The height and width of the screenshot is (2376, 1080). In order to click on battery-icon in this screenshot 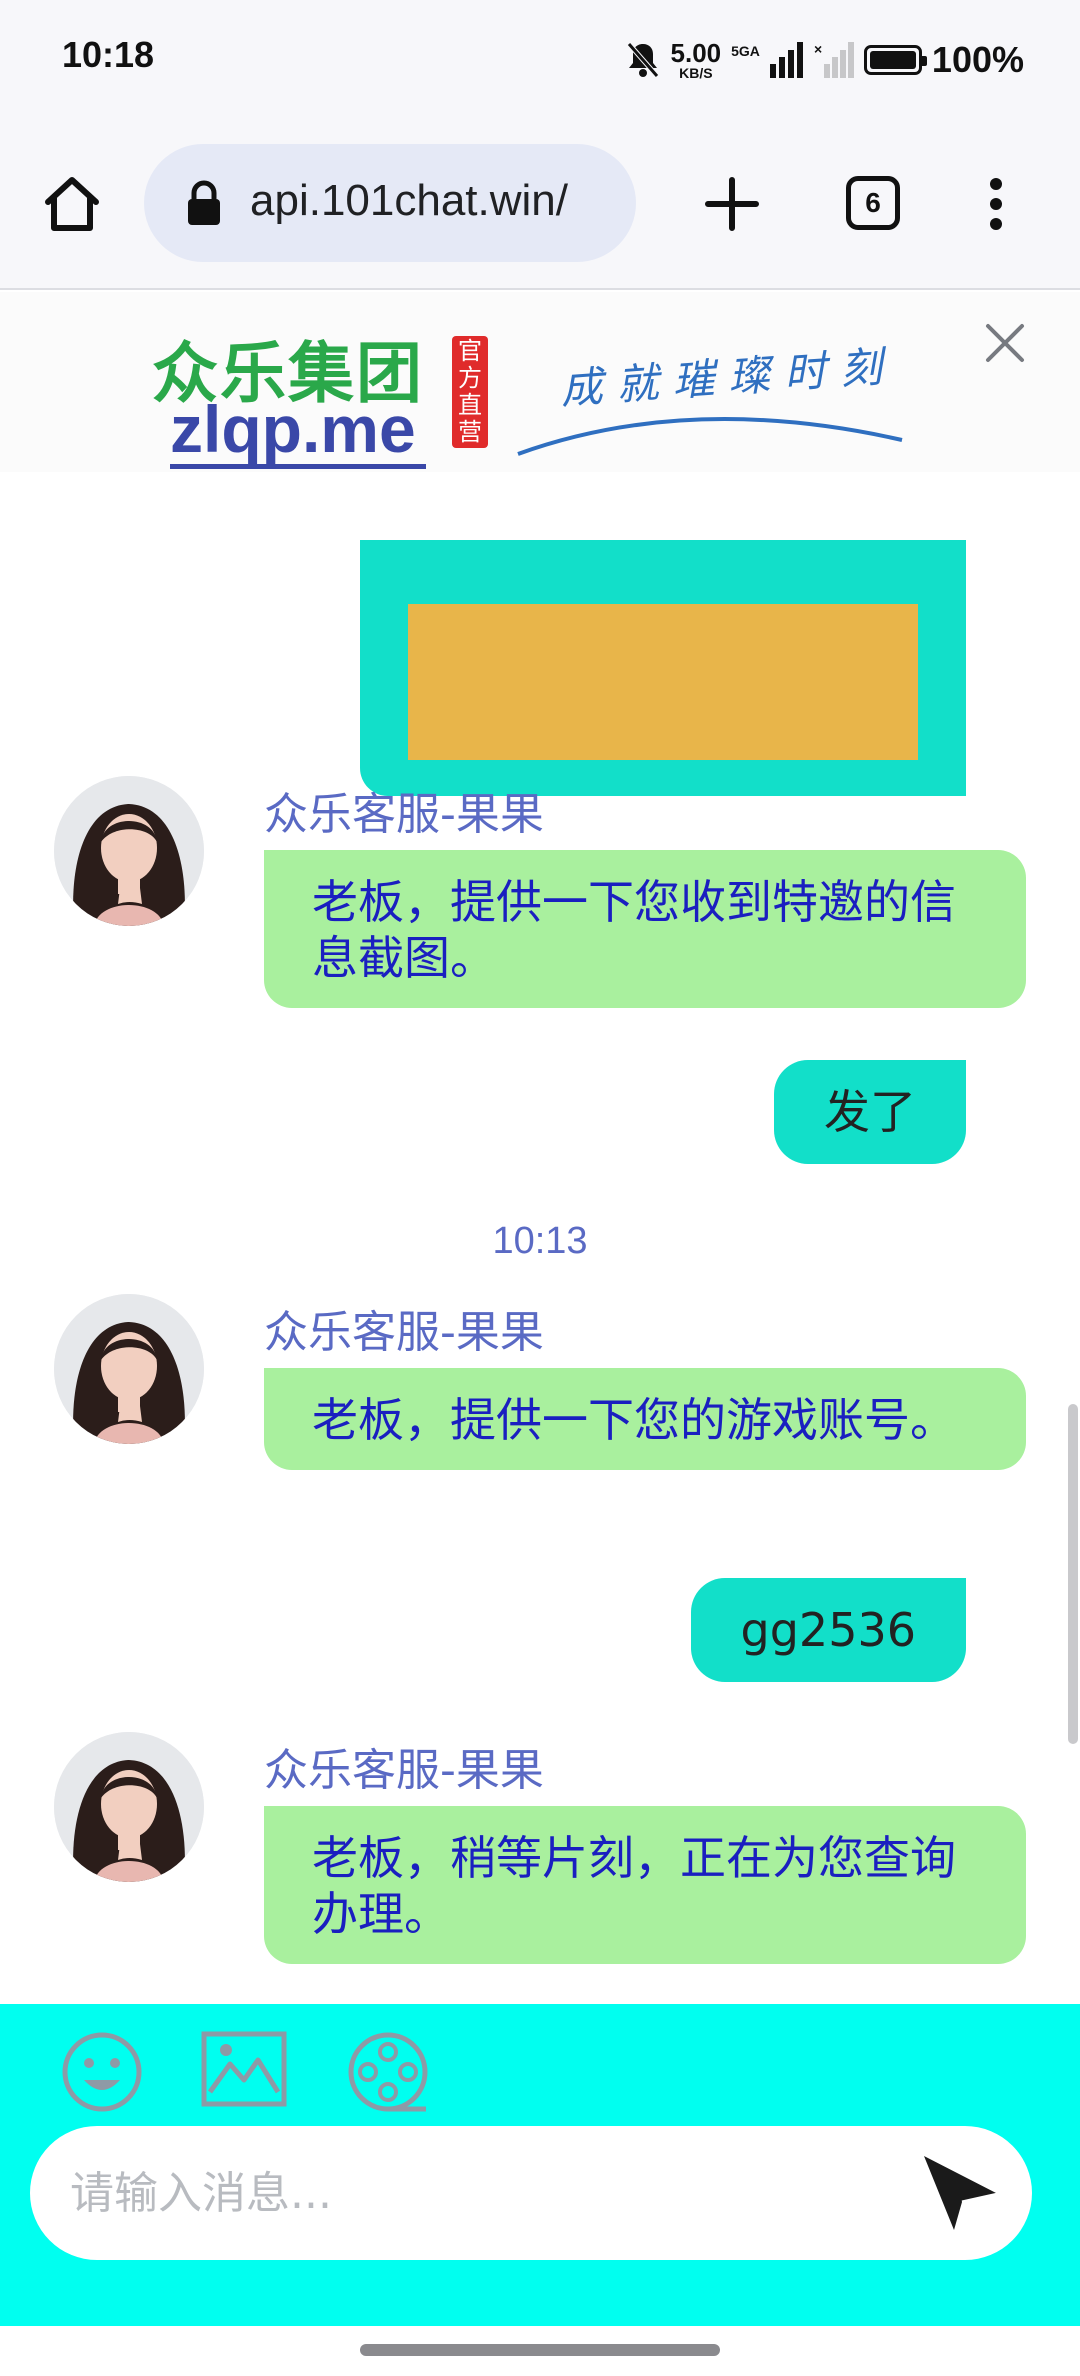, I will do `click(895, 60)`.